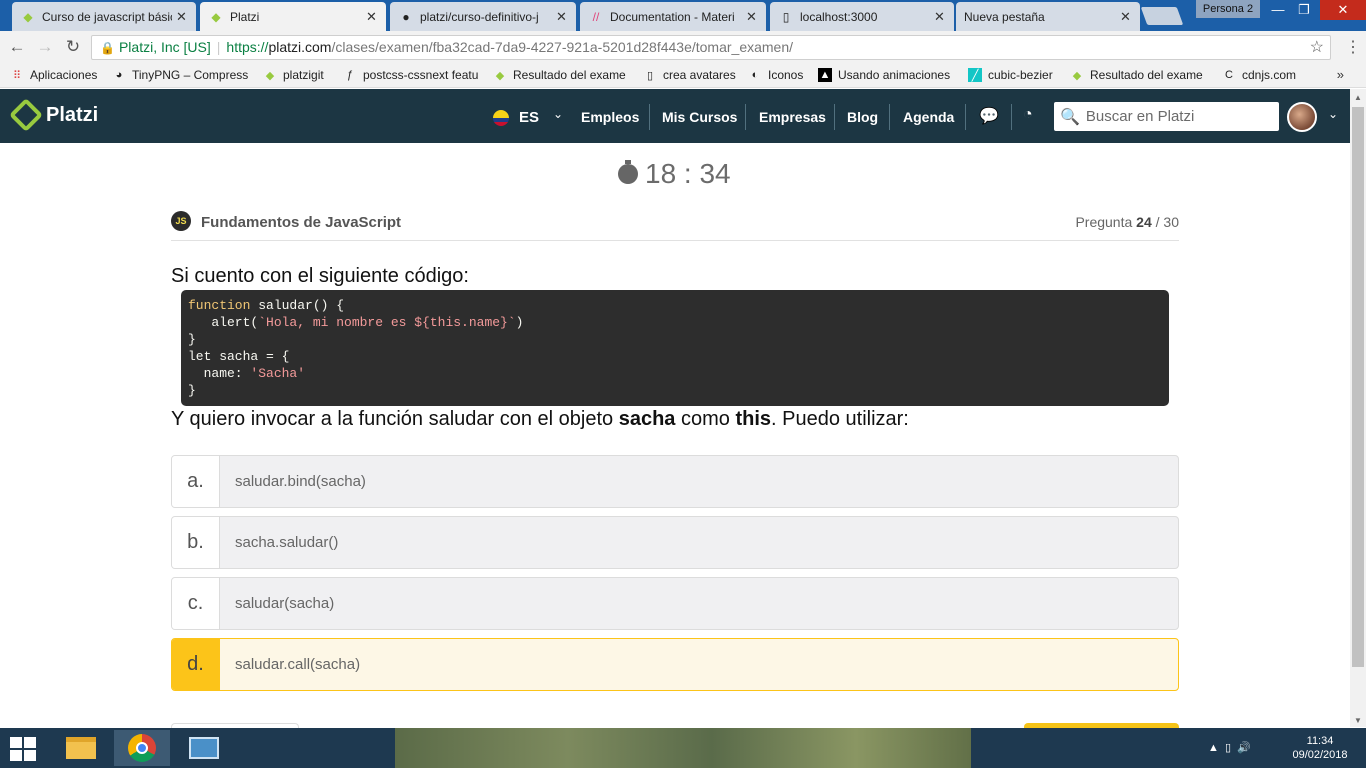 This screenshot has width=1366, height=768. I want to click on page-scrollbar: ▲ ▼, so click(1358, 408).